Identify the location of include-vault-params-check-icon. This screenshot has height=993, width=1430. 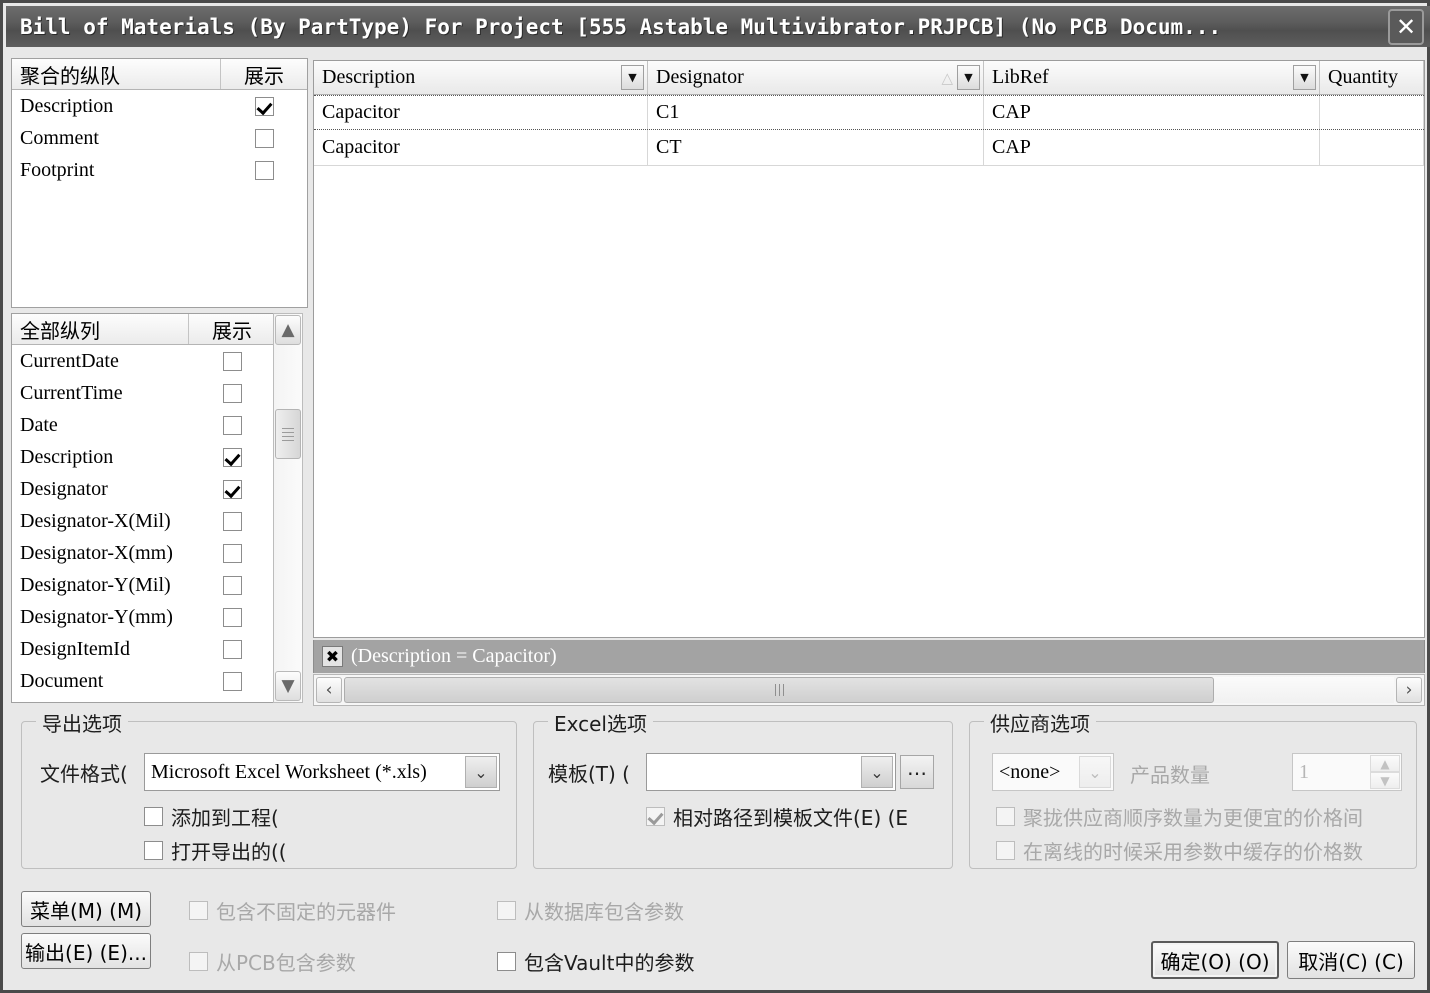
(506, 961).